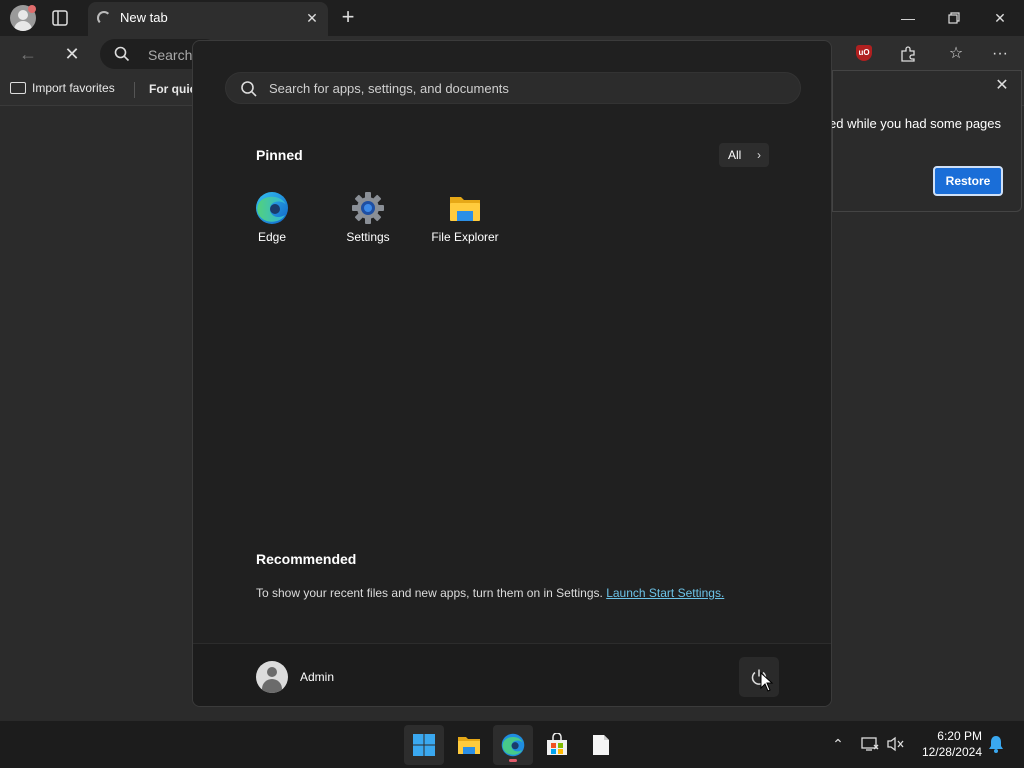  Describe the element at coordinates (465, 209) in the screenshot. I see `folder-icon` at that location.